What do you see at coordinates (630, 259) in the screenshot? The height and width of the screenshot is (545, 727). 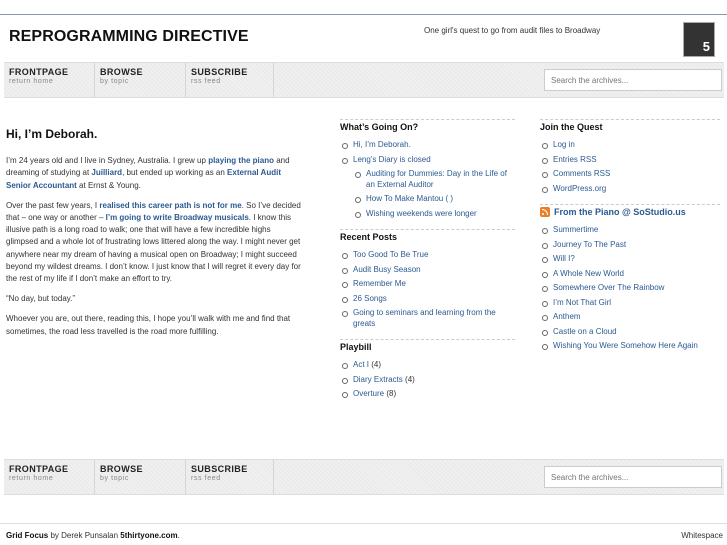 I see `list-item: Will I?` at bounding box center [630, 259].